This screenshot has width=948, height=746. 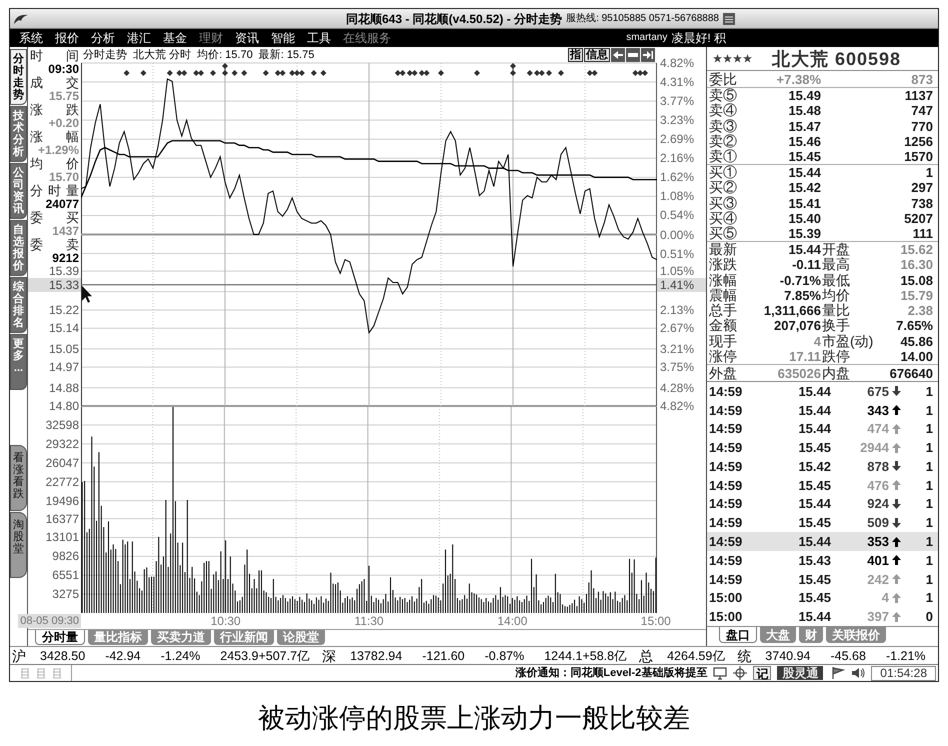 What do you see at coordinates (21, 18) in the screenshot?
I see `app-logo-icon` at bounding box center [21, 18].